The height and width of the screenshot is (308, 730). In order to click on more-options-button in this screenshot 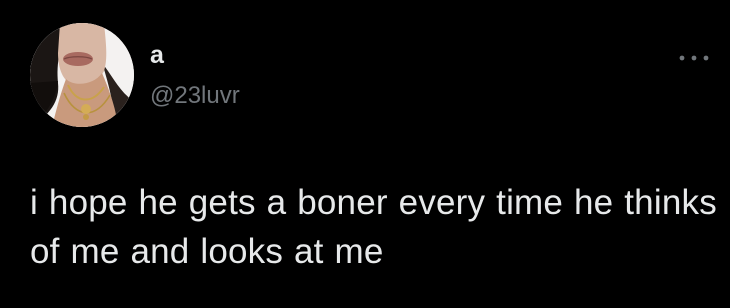, I will do `click(694, 58)`.